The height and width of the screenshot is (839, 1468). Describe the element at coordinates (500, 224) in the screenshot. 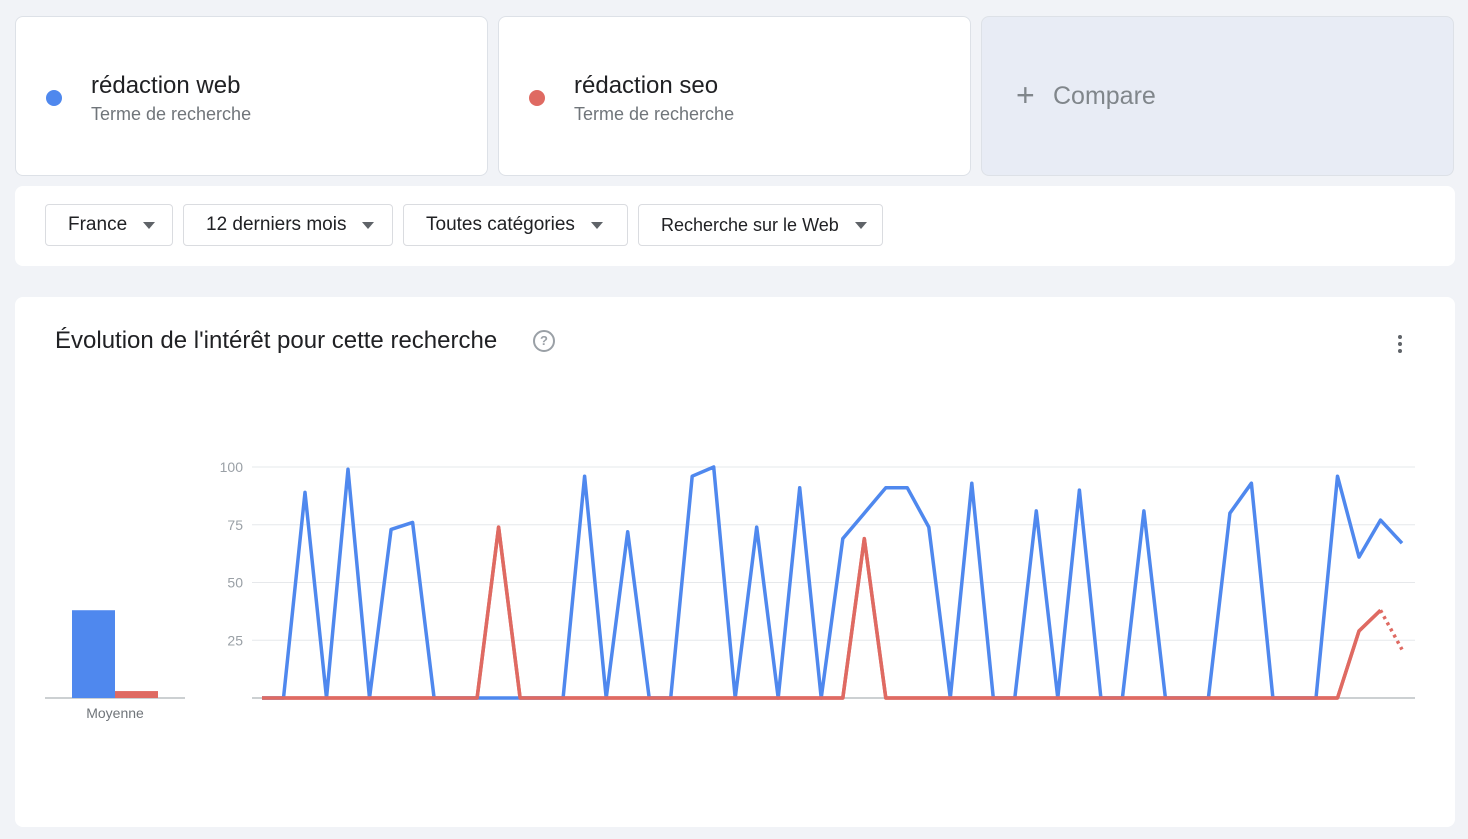

I see `filter-label: Toutes catégories` at that location.